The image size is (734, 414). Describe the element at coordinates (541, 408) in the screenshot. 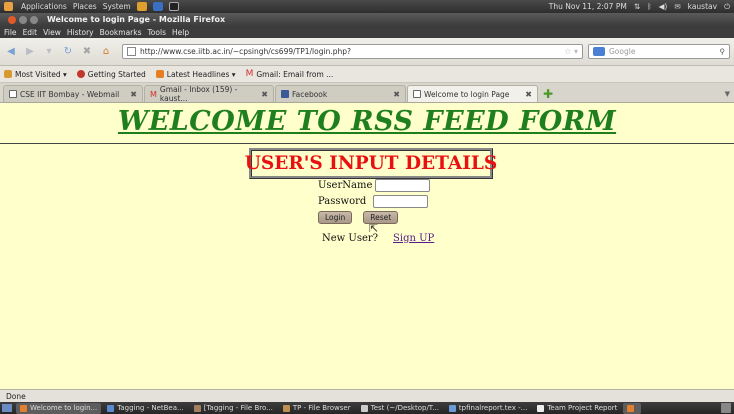

I see `document-icon` at that location.